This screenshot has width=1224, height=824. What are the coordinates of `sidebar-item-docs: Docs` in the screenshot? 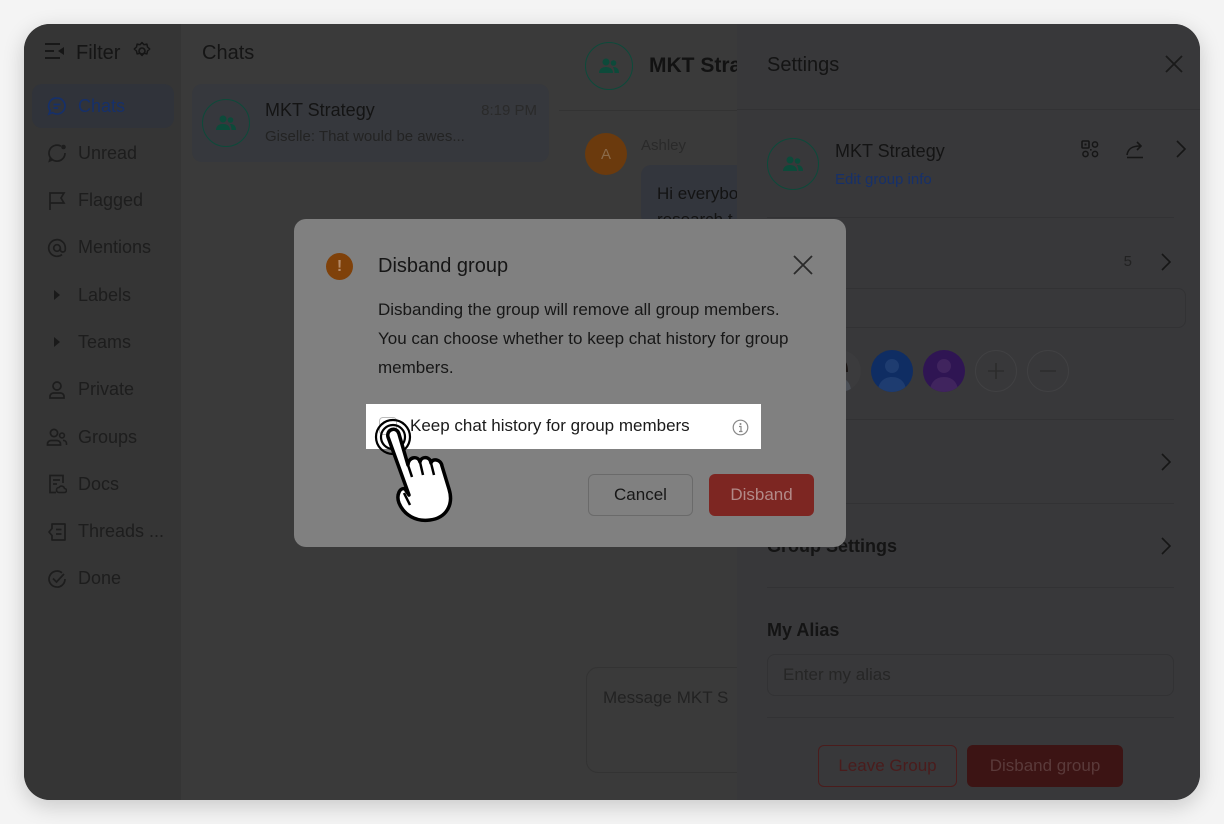 It's located at (103, 484).